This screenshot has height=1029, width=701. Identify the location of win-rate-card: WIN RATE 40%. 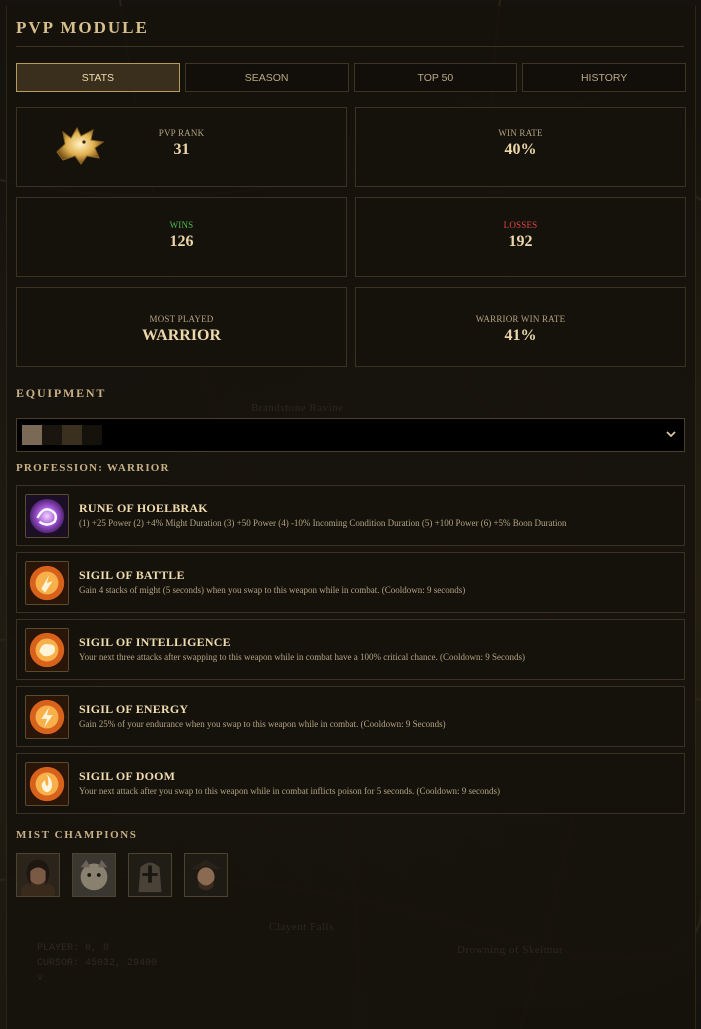
(520, 147).